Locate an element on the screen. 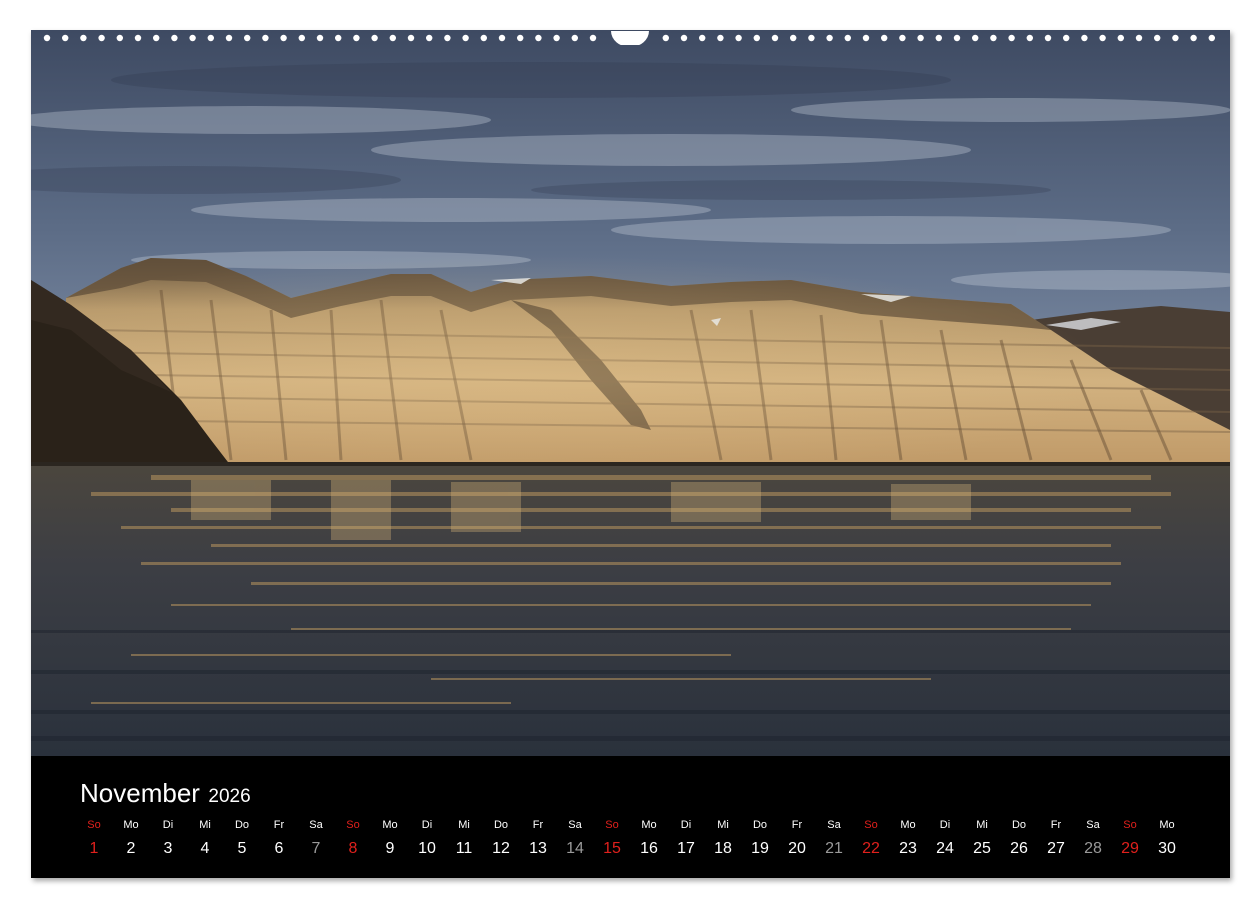 The image size is (1260, 908). day-column: Di 3 is located at coordinates (168, 817).